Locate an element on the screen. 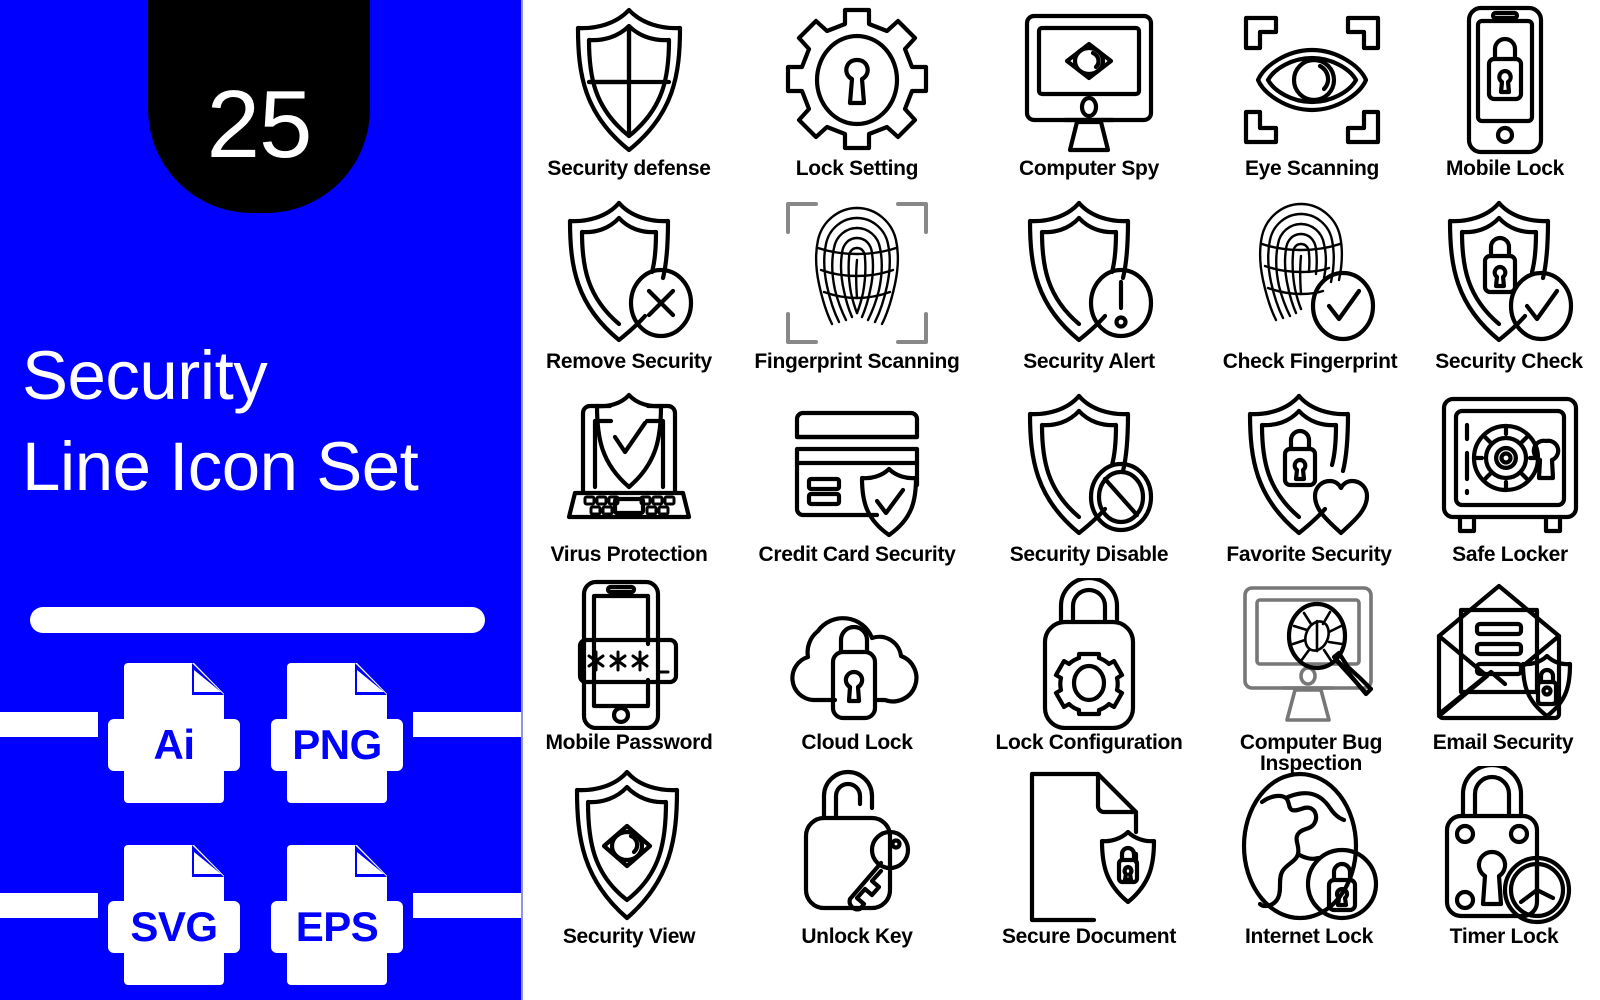  icon-cell-computer-bug-inspection: Computer Bug Inspection is located at coordinates (1311, 676).